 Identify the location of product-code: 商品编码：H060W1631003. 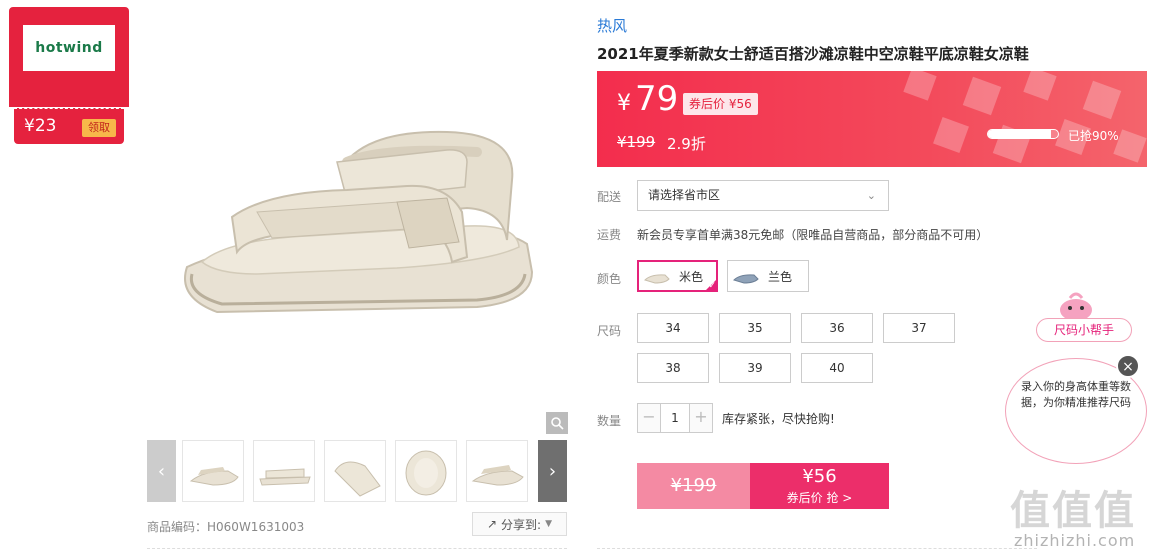
(225, 526).